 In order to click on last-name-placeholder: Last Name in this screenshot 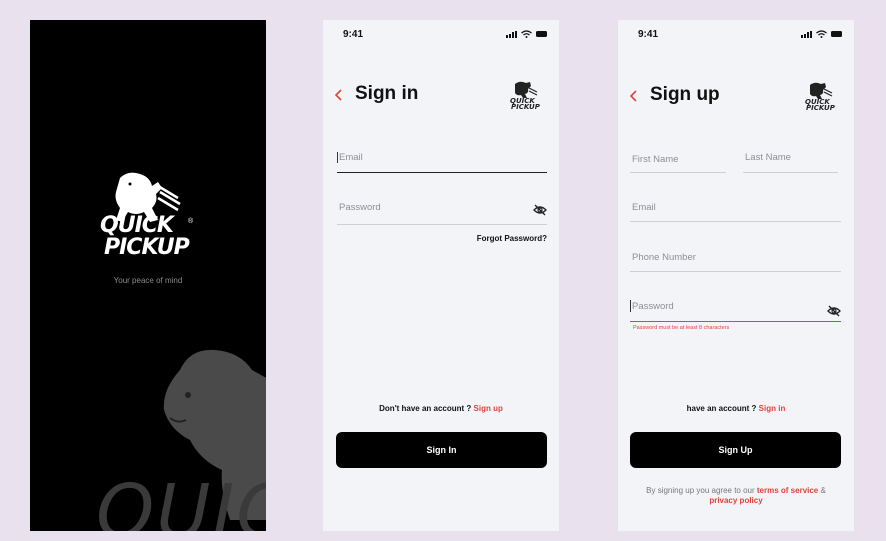, I will do `click(768, 157)`.